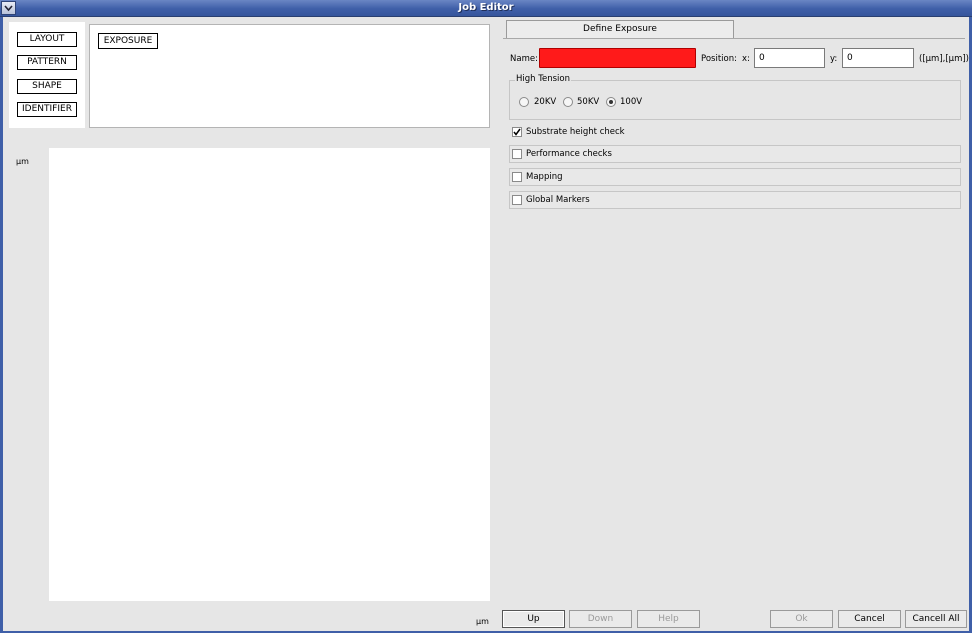 Image resolution: width=972 pixels, height=633 pixels. I want to click on radio-selected-dot, so click(611, 102).